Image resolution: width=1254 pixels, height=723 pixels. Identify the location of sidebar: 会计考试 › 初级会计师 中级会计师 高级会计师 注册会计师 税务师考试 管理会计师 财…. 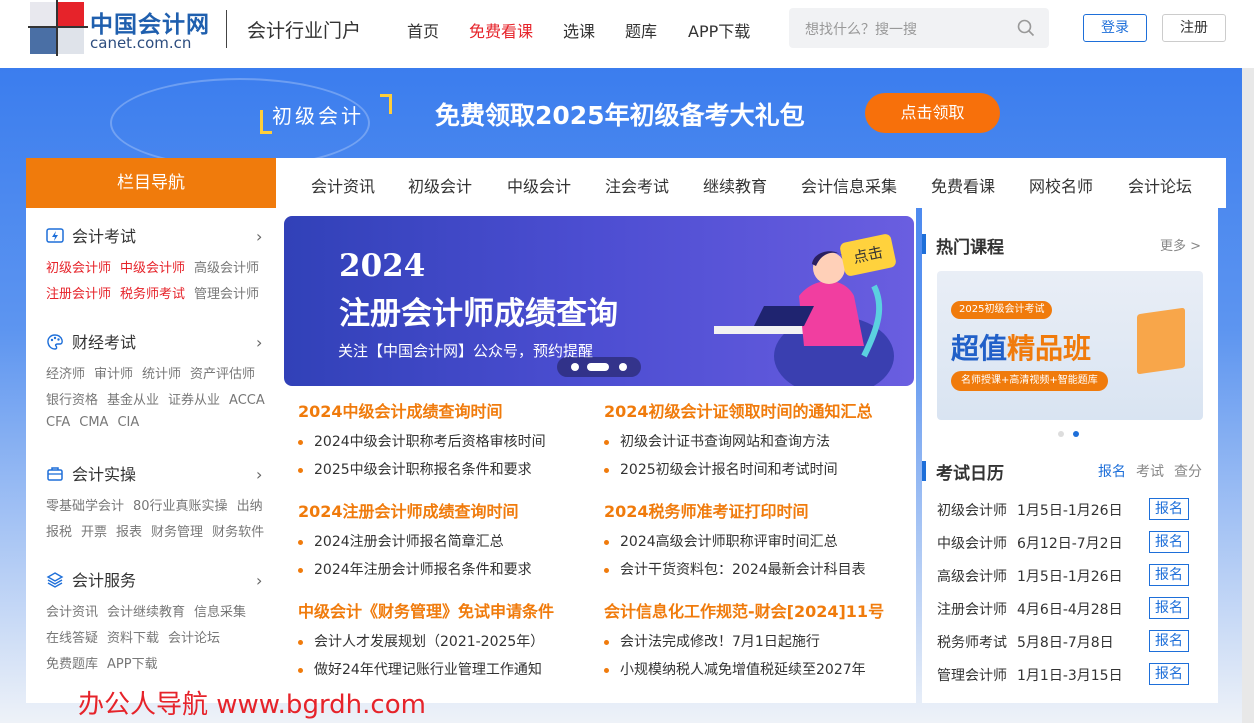
(151, 455).